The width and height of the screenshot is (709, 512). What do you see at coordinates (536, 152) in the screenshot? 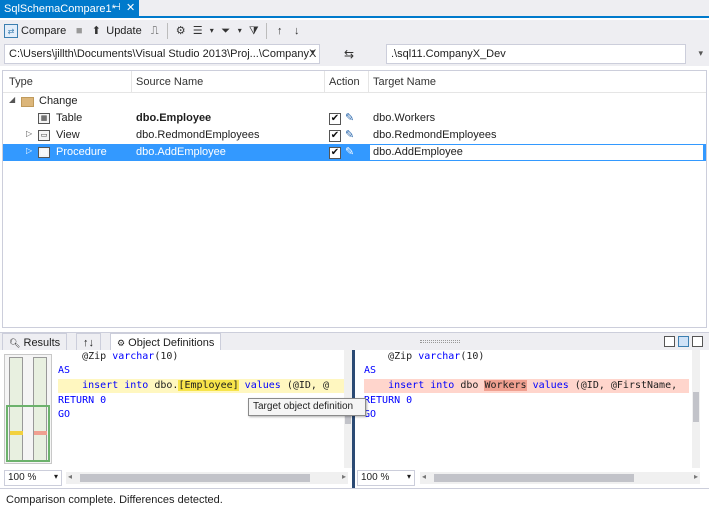
I see `row-target-name-editor: dbo.AddEmployee` at bounding box center [536, 152].